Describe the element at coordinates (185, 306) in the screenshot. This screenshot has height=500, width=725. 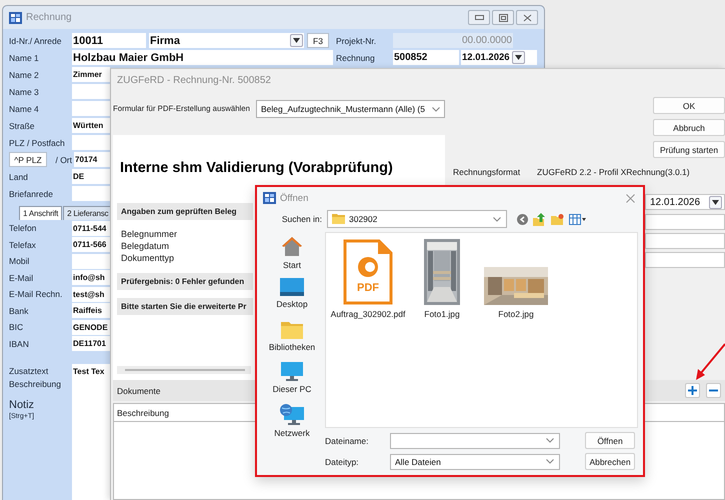
I see `section-heading: Bitte starten Sie die erweiterte Pr` at that location.